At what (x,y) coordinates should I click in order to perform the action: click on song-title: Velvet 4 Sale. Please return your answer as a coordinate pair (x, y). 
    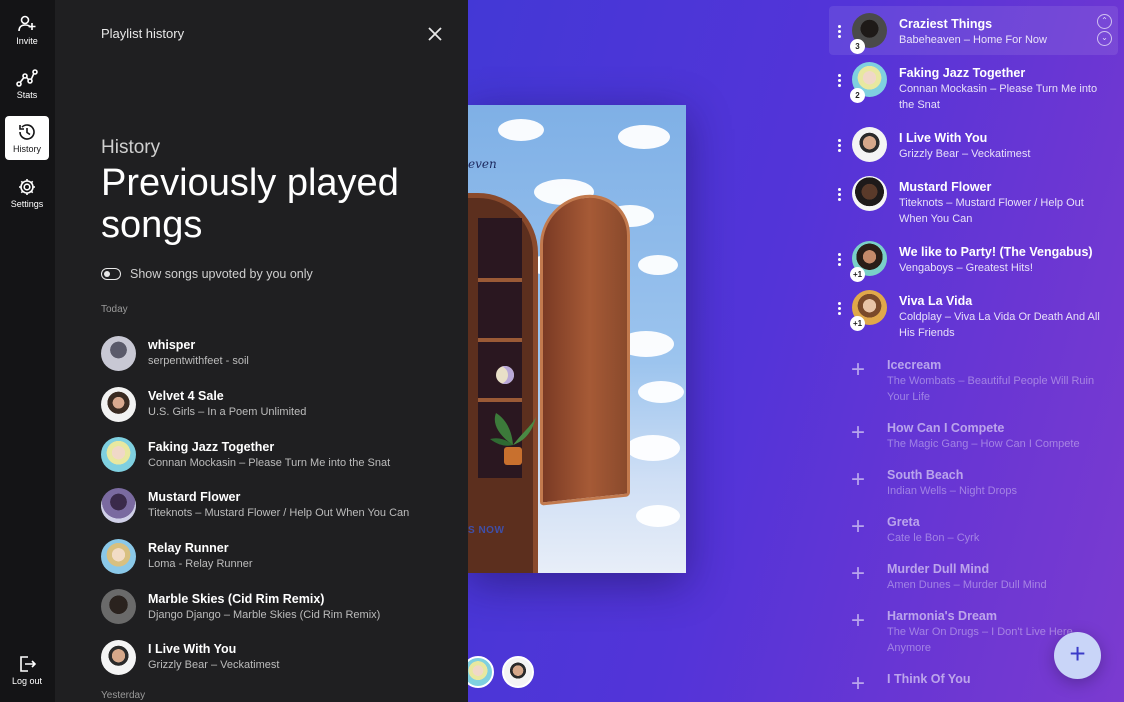
    Looking at the image, I should click on (186, 396).